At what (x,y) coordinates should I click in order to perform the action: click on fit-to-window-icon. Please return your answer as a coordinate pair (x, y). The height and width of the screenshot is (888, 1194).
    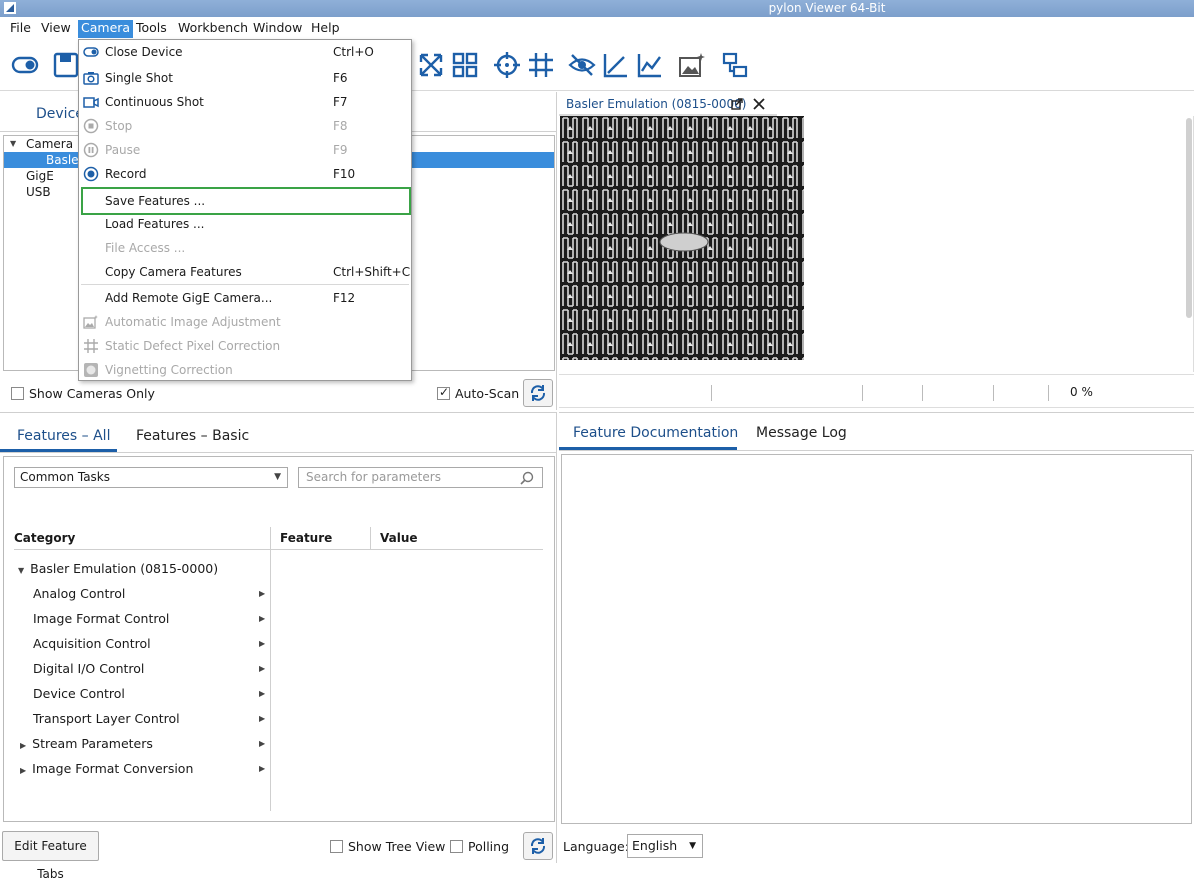
    Looking at the image, I should click on (431, 65).